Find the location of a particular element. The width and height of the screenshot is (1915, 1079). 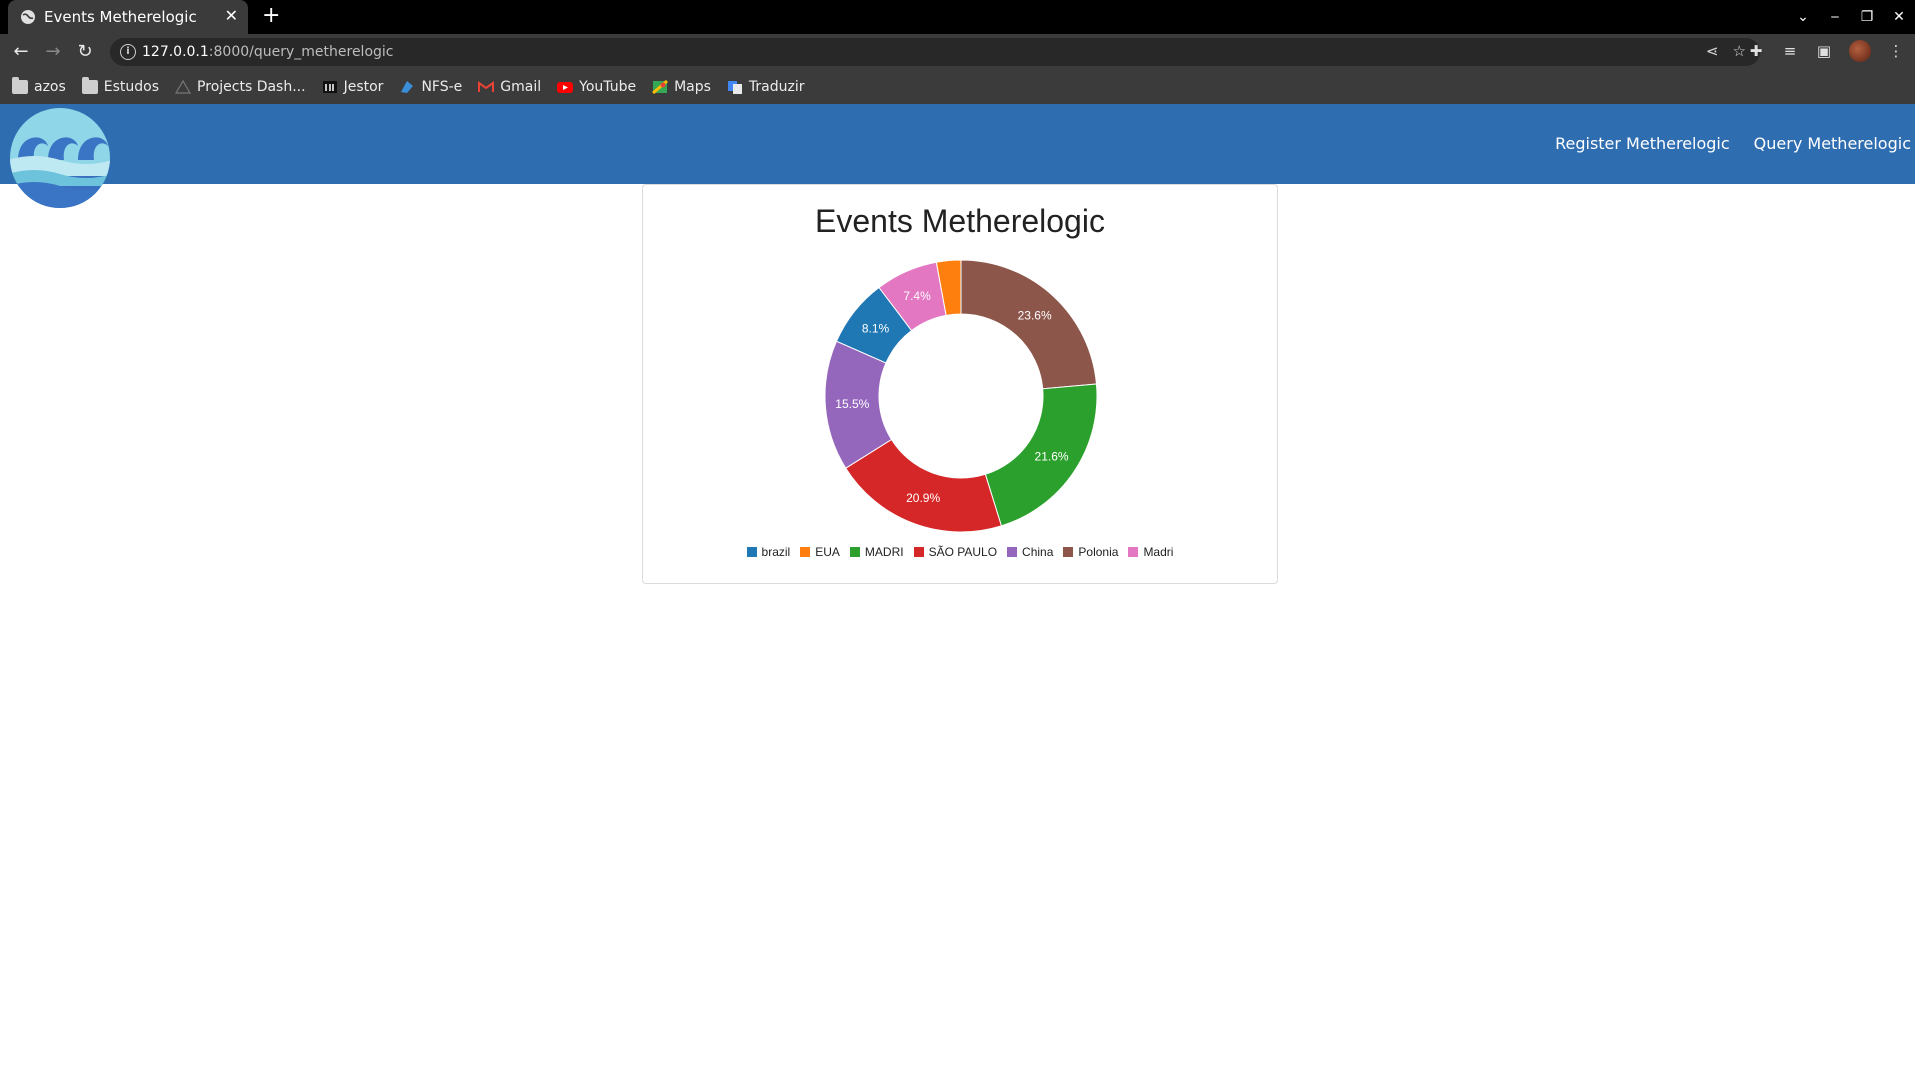

triangle-icon is located at coordinates (183, 87).